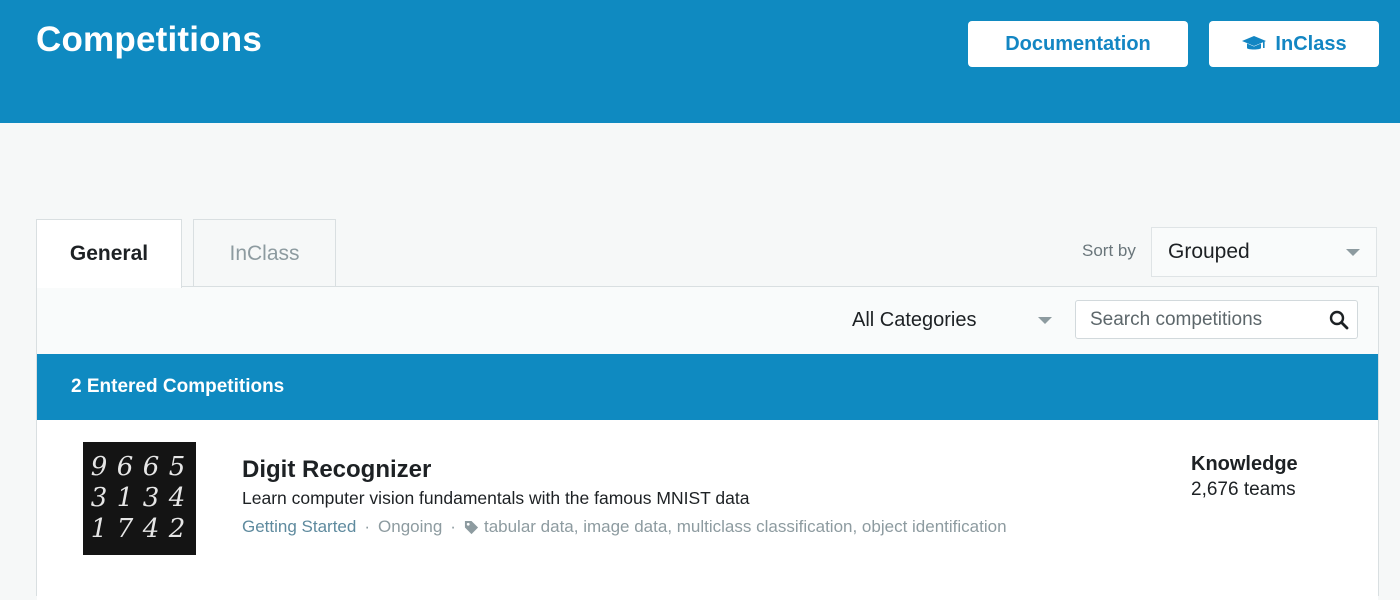 The height and width of the screenshot is (600, 1400). I want to click on competition-thumbnail: 966531341742, so click(139, 498).